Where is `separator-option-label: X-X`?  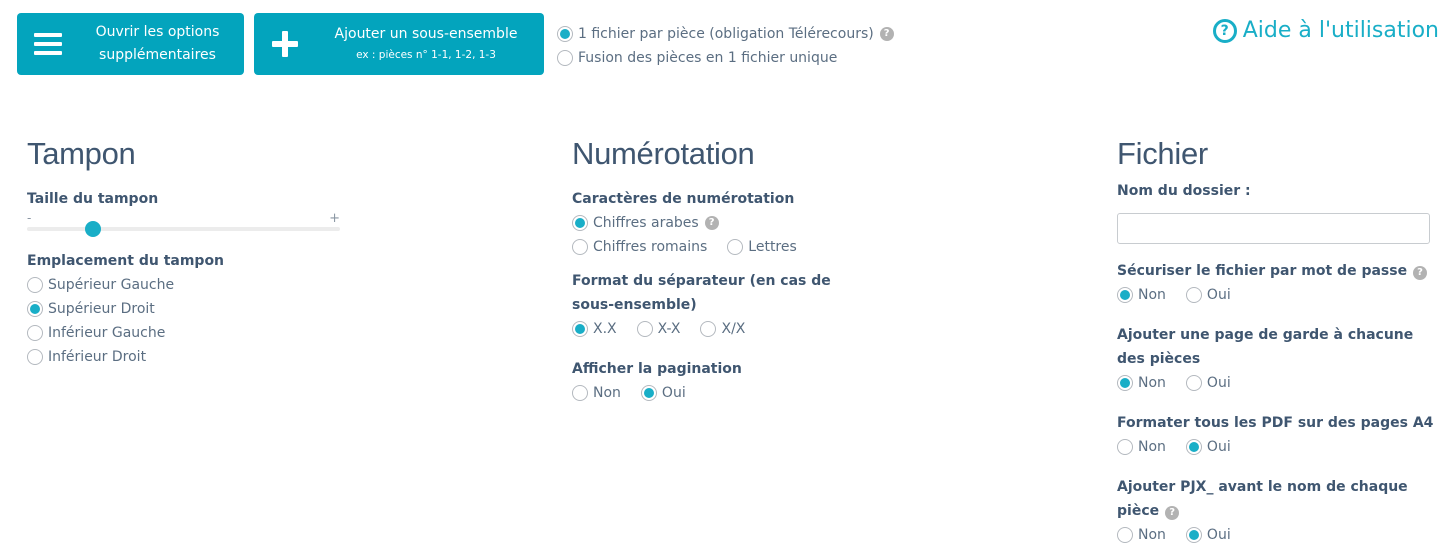 separator-option-label: X-X is located at coordinates (669, 329).